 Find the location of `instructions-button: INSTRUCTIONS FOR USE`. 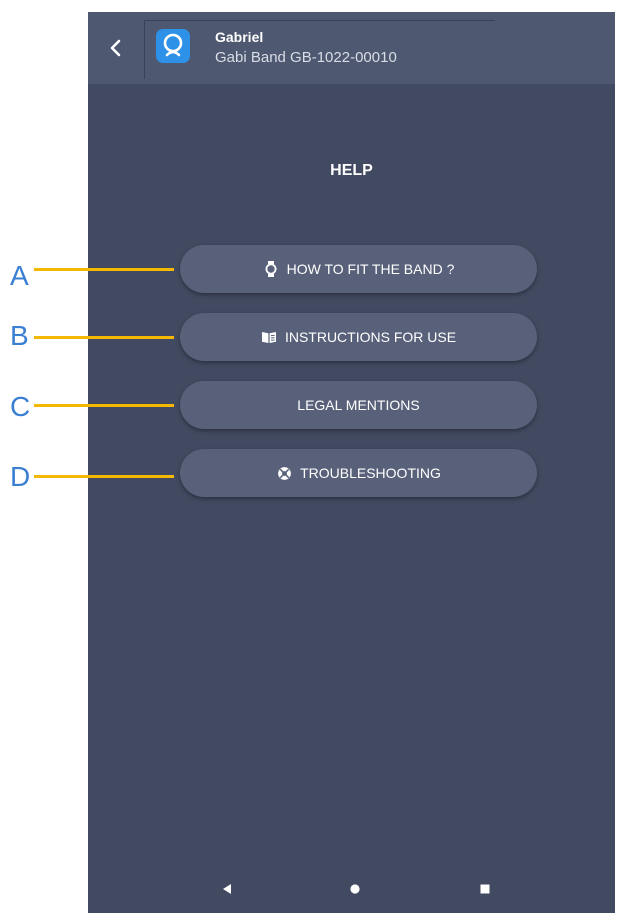

instructions-button: INSTRUCTIONS FOR USE is located at coordinates (358, 337).